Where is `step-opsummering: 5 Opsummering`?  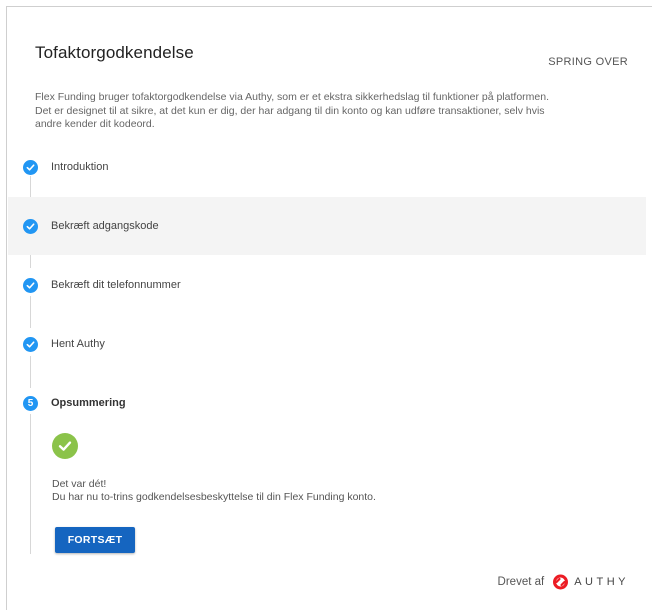
step-opsummering: 5 Opsummering is located at coordinates (327, 403).